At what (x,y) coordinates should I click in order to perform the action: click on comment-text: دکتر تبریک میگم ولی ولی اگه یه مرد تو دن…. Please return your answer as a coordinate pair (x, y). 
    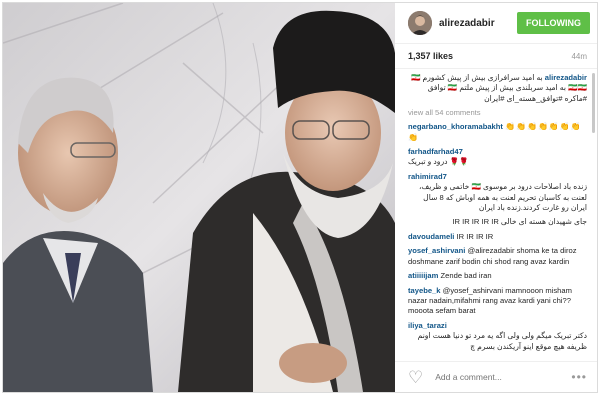
    Looking at the image, I should click on (502, 341).